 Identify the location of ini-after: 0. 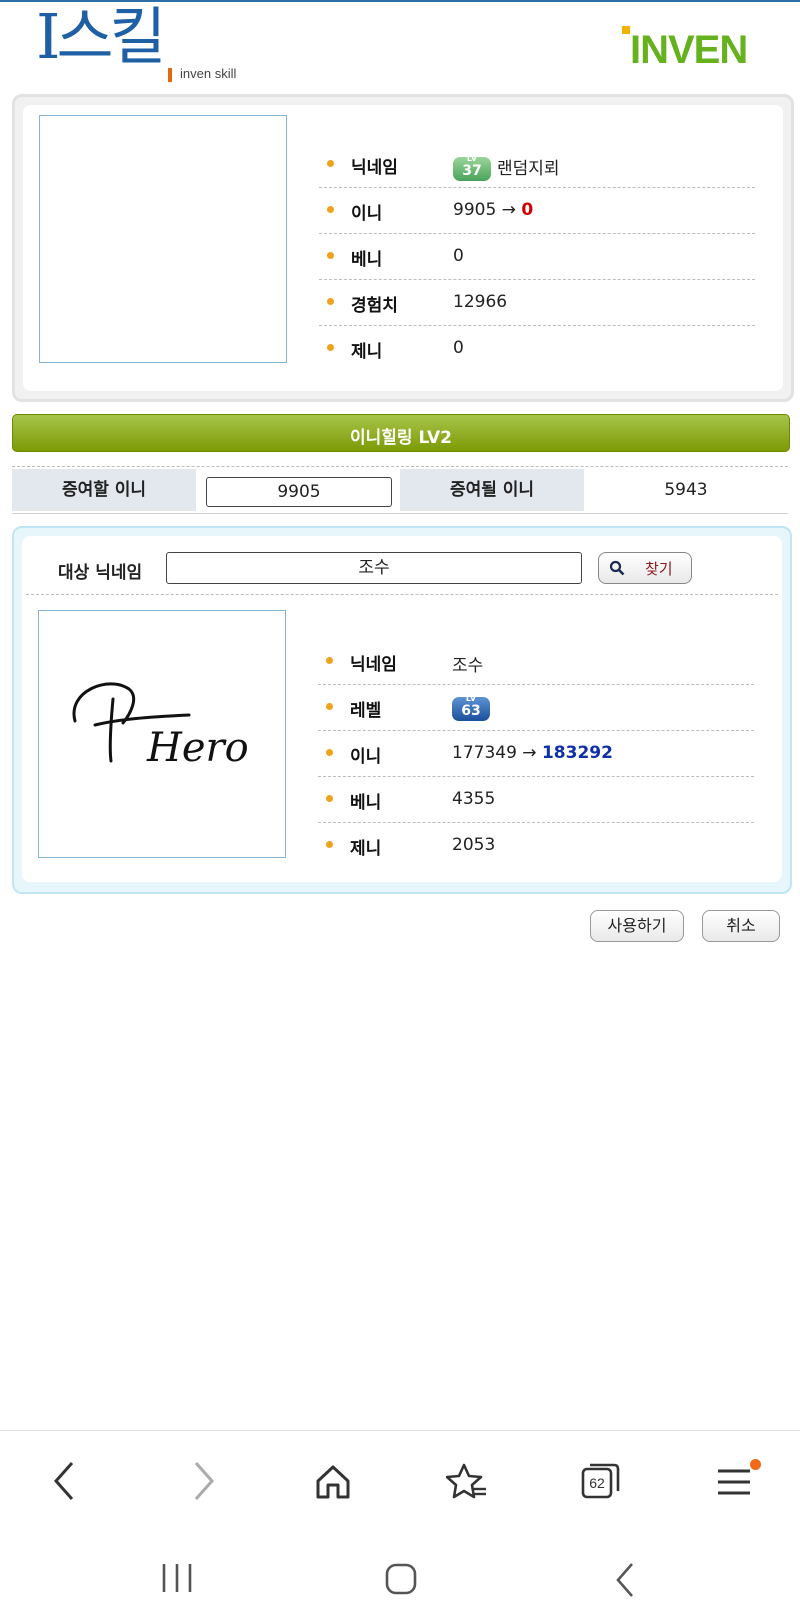
(527, 210).